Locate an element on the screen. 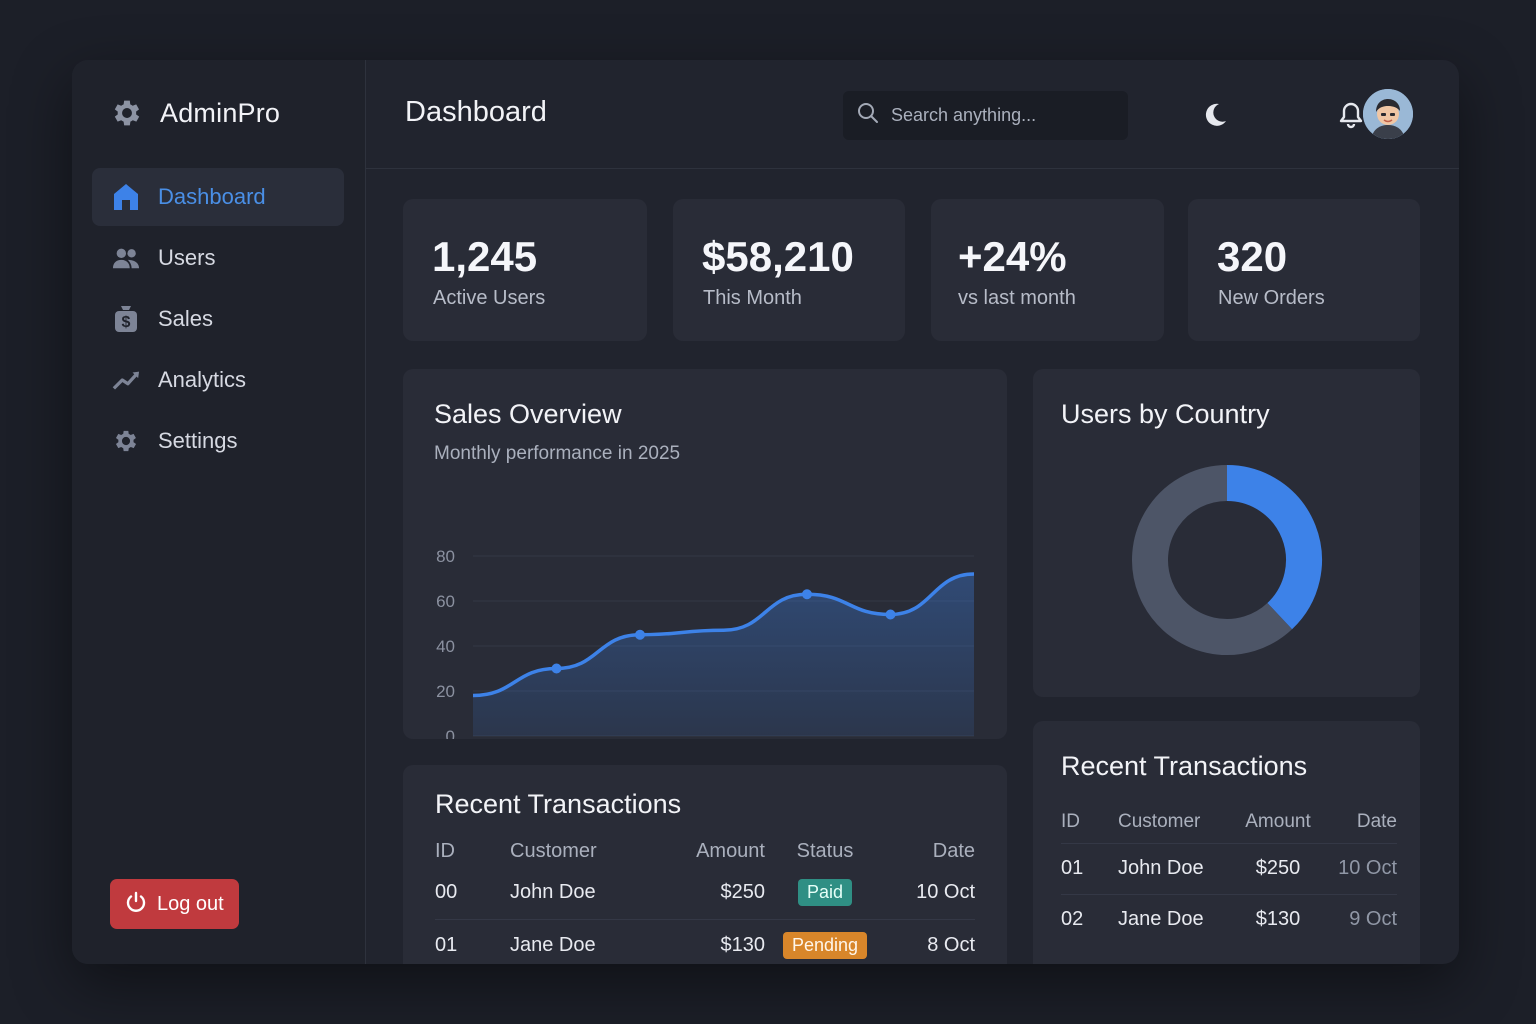 Image resolution: width=1536 pixels, height=1024 pixels. table-header-row: ID Customer Amount Date is located at coordinates (1229, 822).